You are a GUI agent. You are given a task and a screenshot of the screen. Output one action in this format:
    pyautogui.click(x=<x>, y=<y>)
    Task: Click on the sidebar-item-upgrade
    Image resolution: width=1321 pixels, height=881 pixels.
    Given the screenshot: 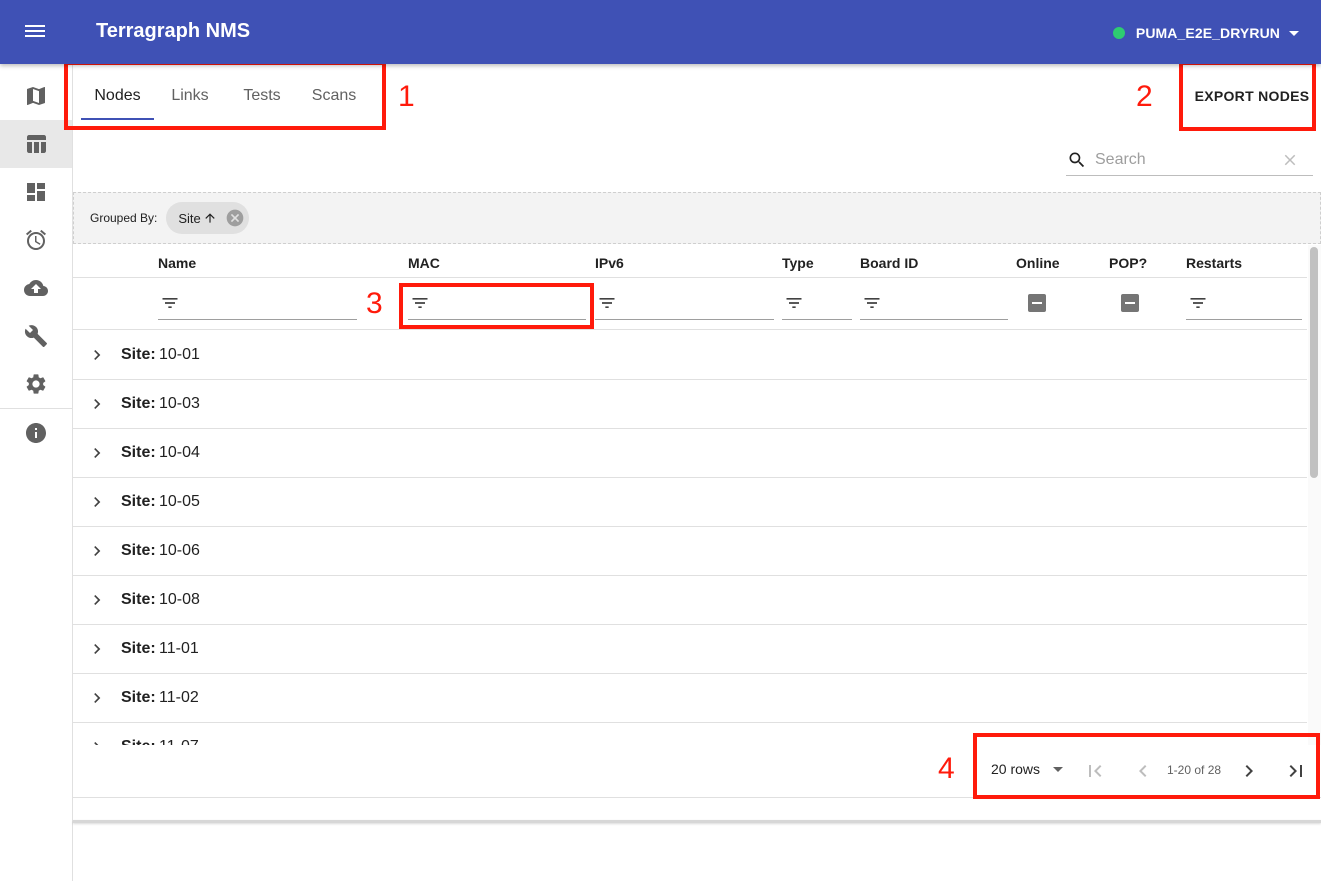 What is the action you would take?
    pyautogui.click(x=36, y=288)
    